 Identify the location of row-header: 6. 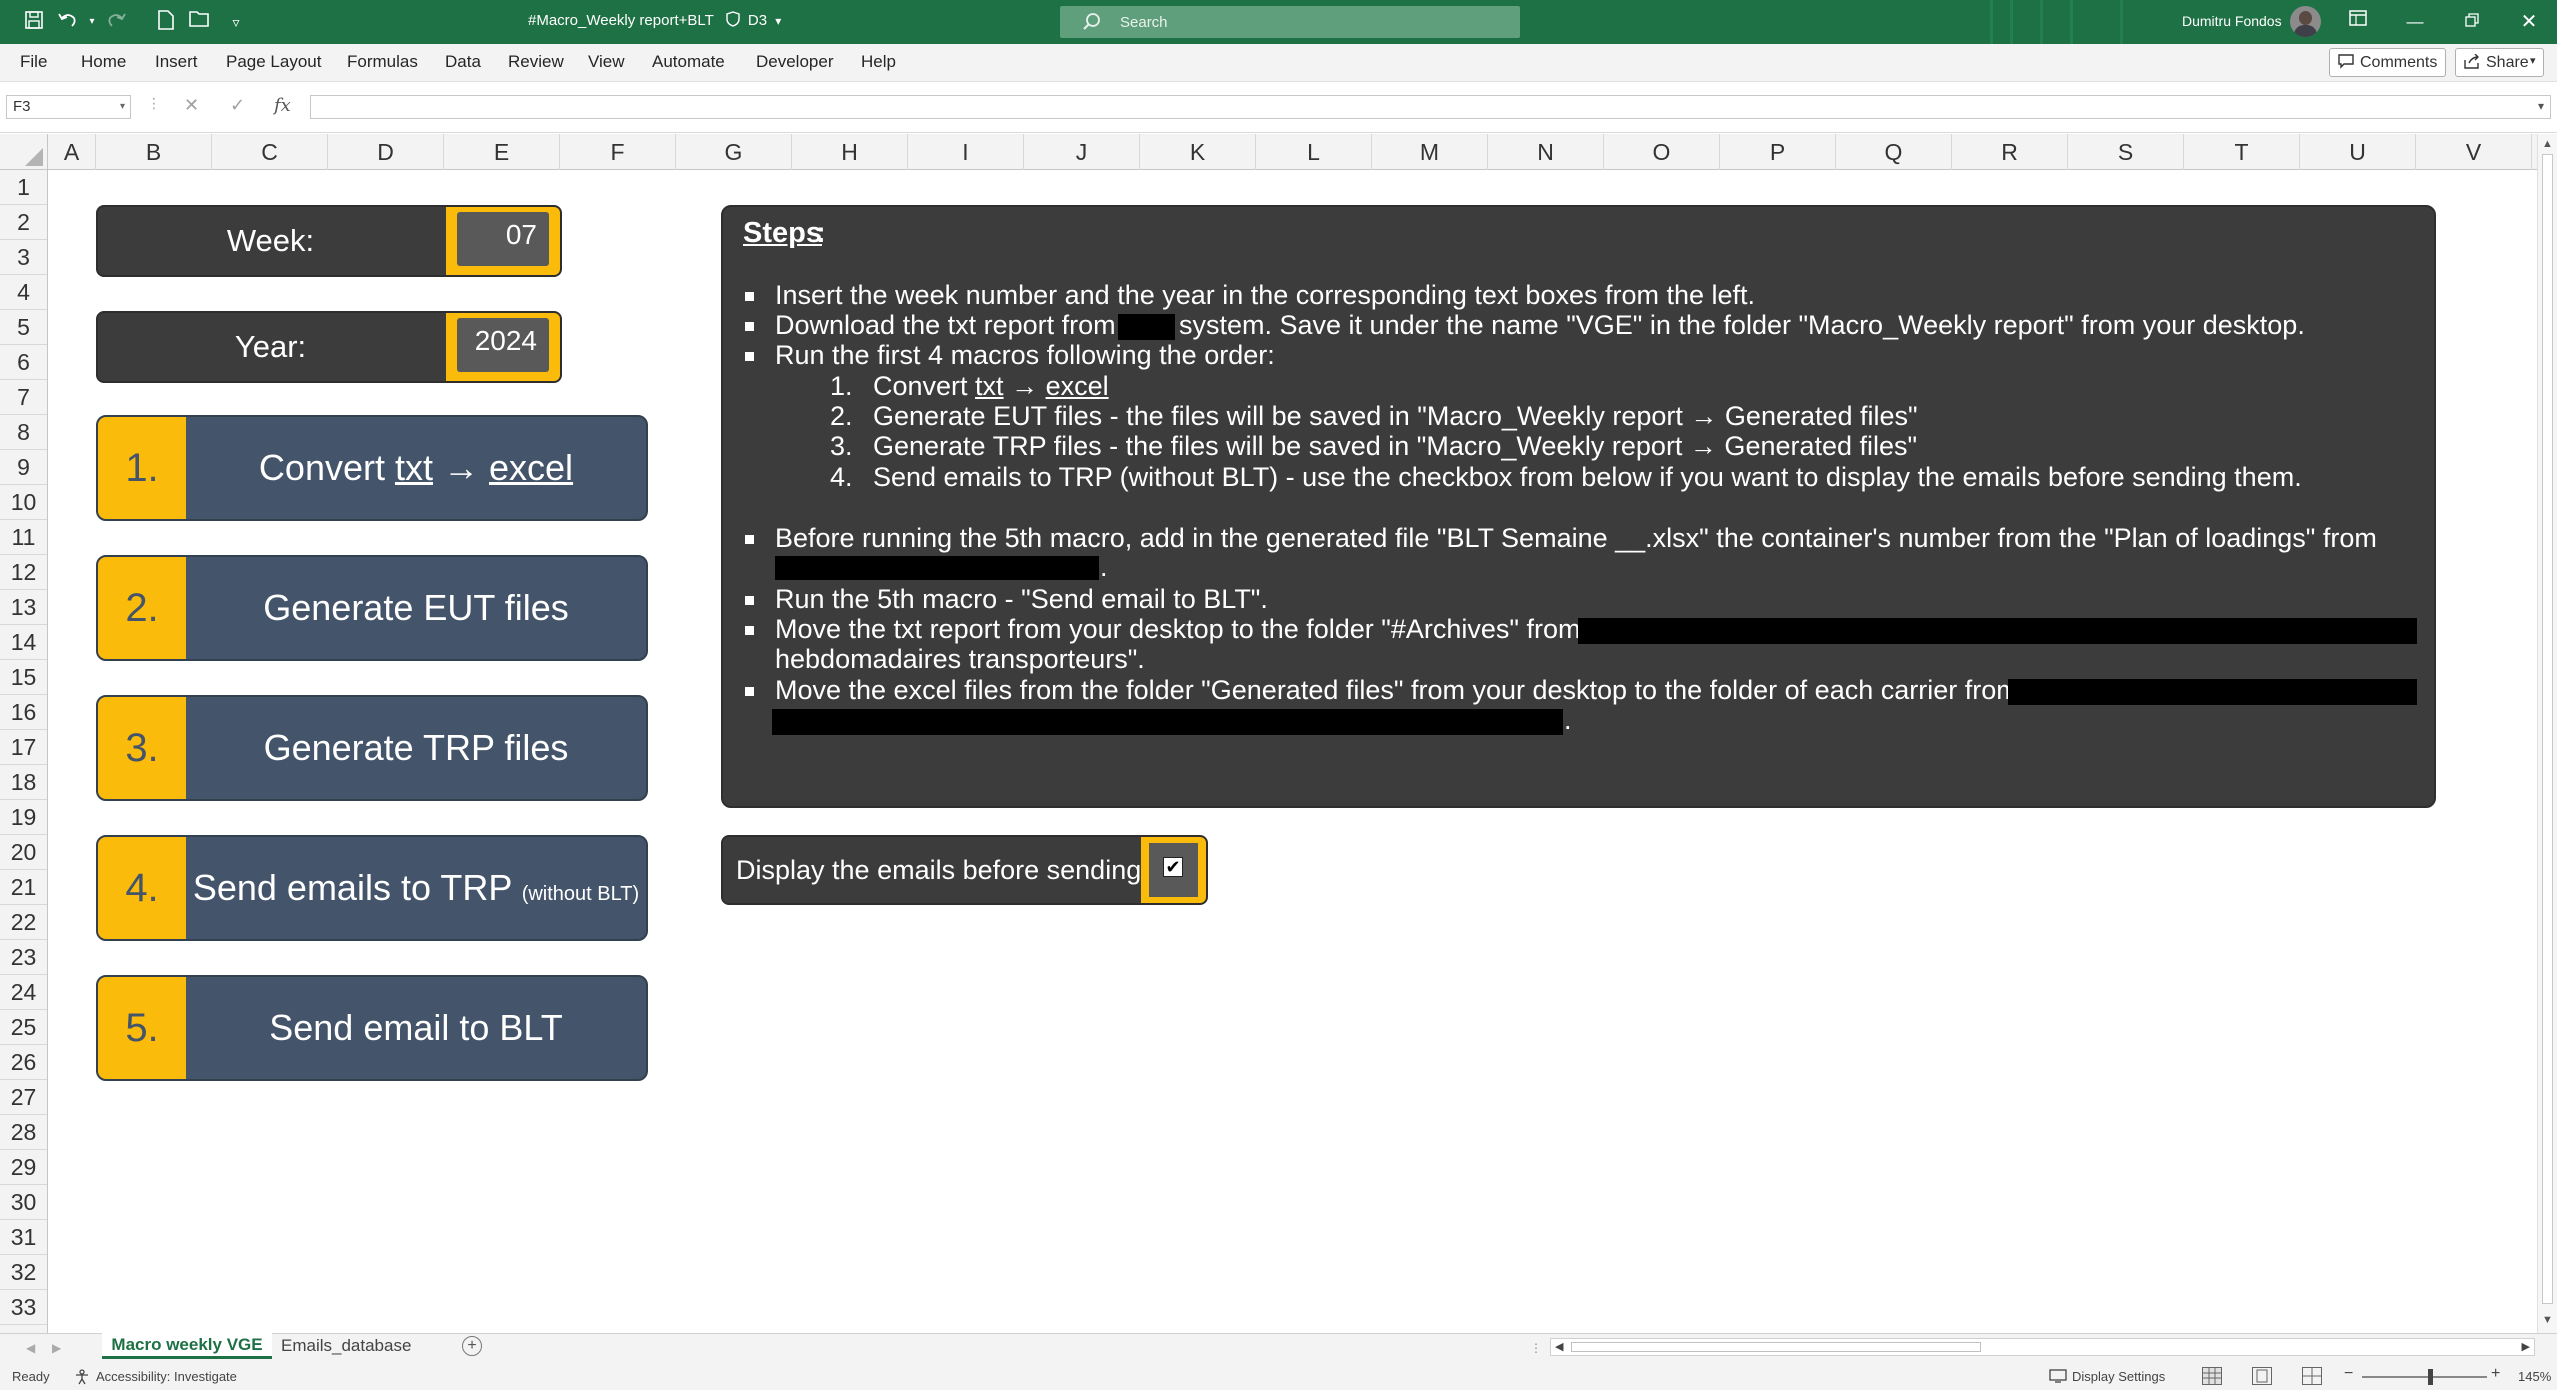
(23, 362).